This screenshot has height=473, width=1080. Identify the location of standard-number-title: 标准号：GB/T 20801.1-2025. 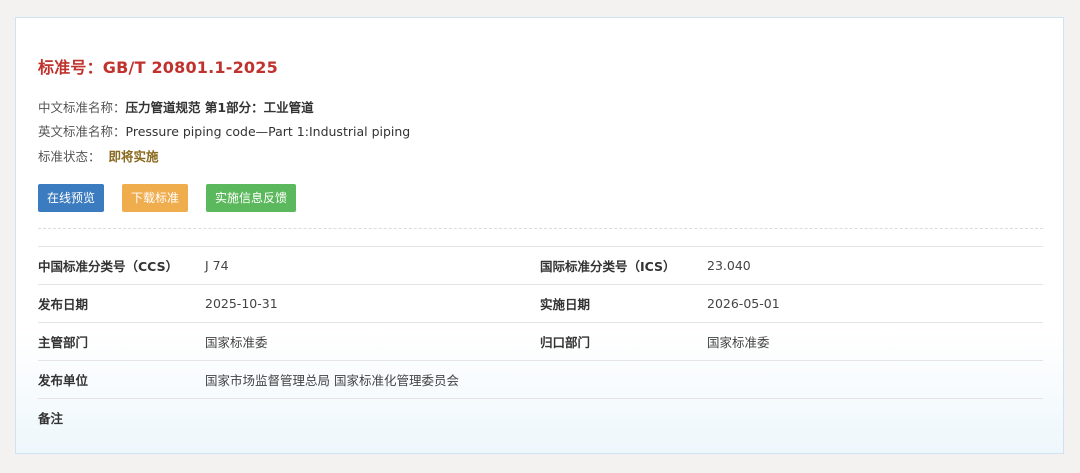
(158, 67).